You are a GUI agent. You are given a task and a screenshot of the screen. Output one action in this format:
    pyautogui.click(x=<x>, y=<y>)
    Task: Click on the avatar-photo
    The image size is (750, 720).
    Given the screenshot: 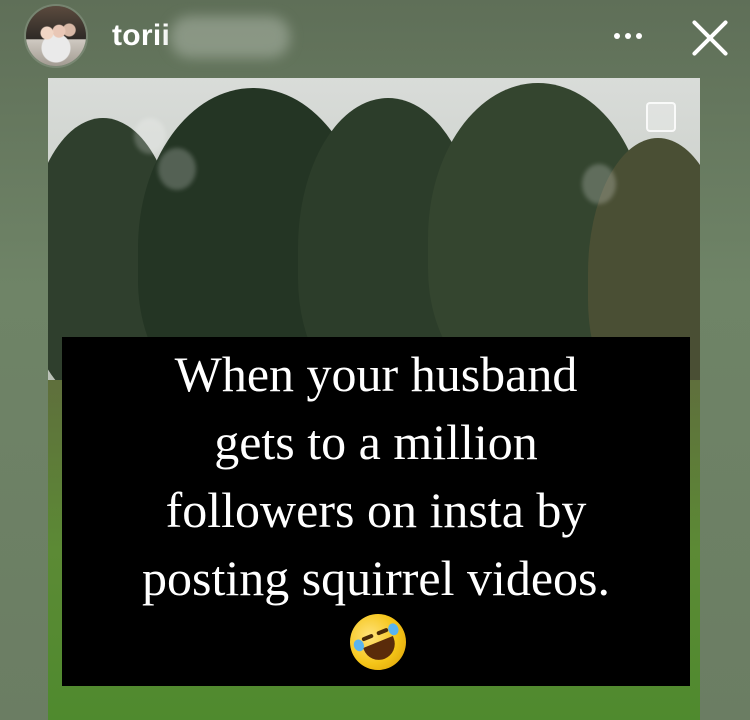 What is the action you would take?
    pyautogui.click(x=56, y=36)
    